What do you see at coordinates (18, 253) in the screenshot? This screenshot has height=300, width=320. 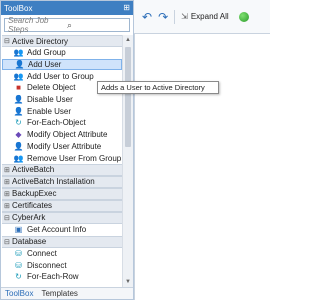 I see `connect-icon: ⛁` at bounding box center [18, 253].